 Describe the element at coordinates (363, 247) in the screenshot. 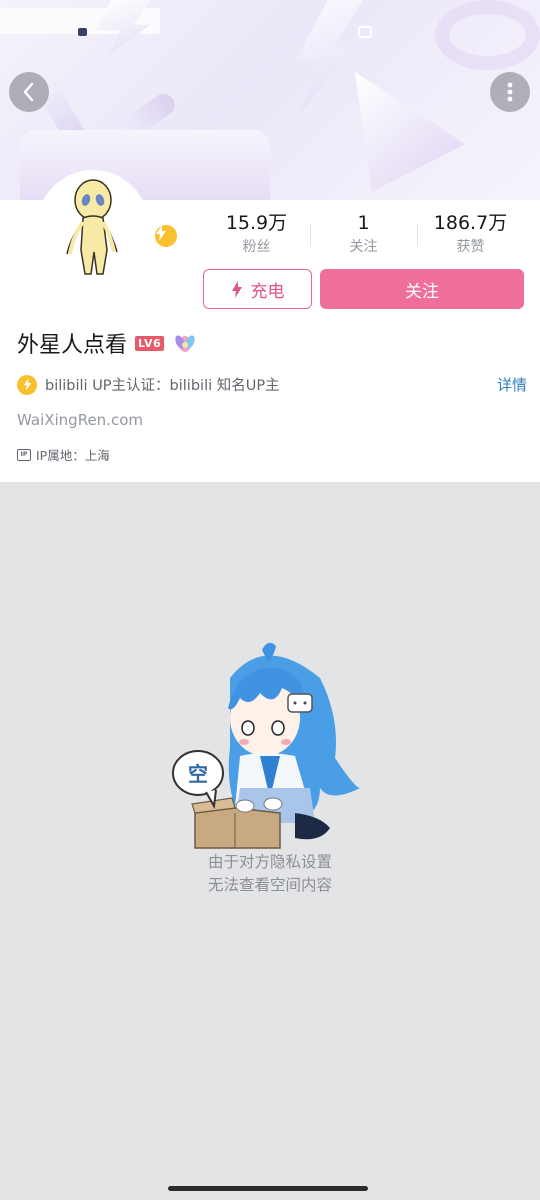

I see `stat-label: 关注` at that location.